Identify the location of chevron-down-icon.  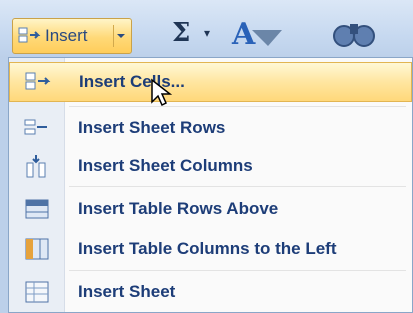
(120, 36).